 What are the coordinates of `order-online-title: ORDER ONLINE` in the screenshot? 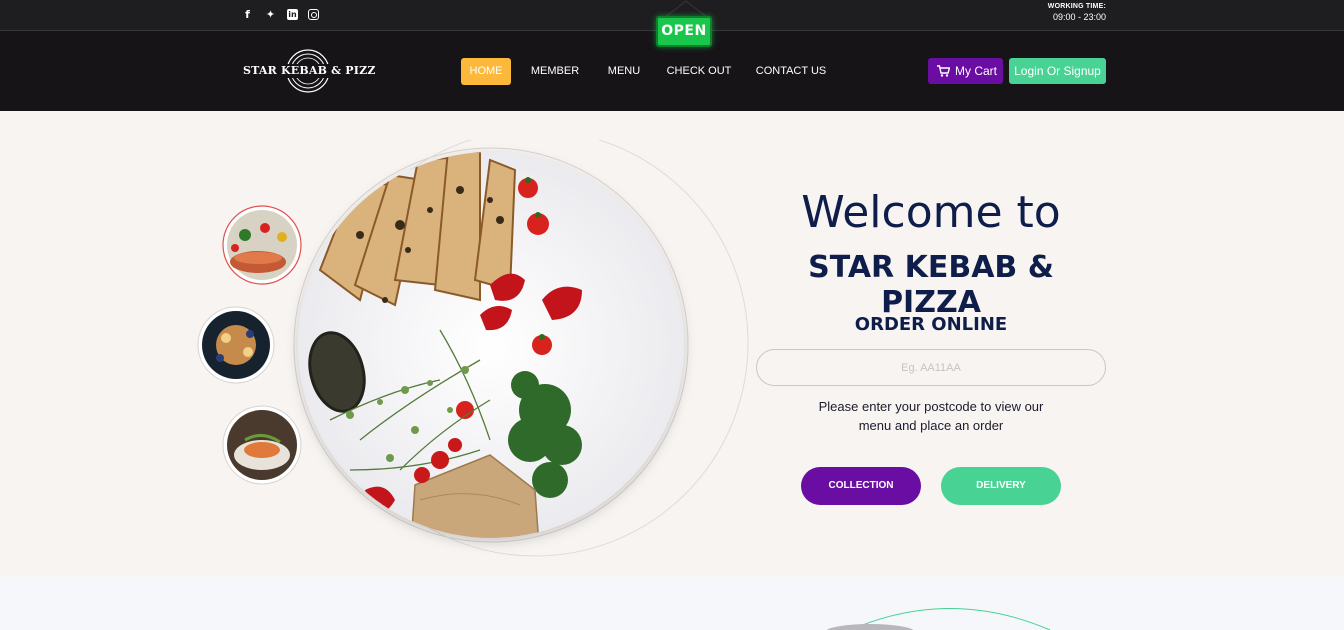 It's located at (931, 324).